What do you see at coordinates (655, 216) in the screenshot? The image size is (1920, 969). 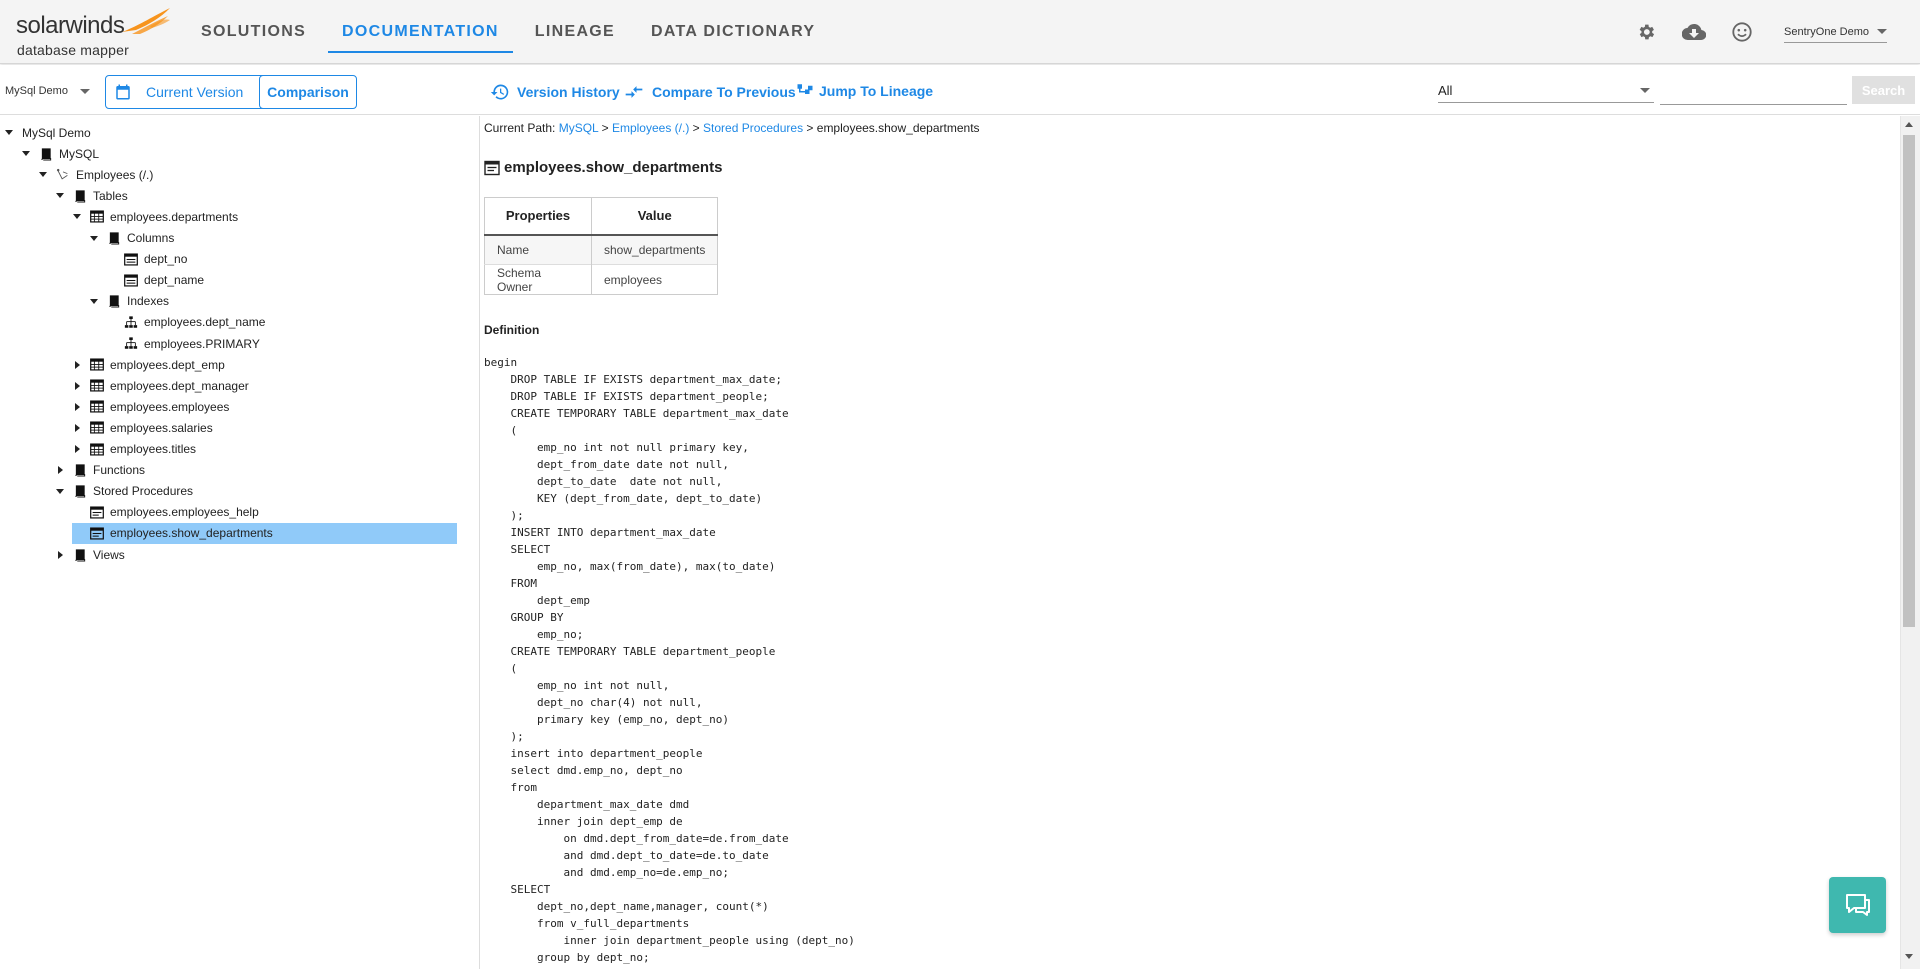 I see `value-header: Value` at bounding box center [655, 216].